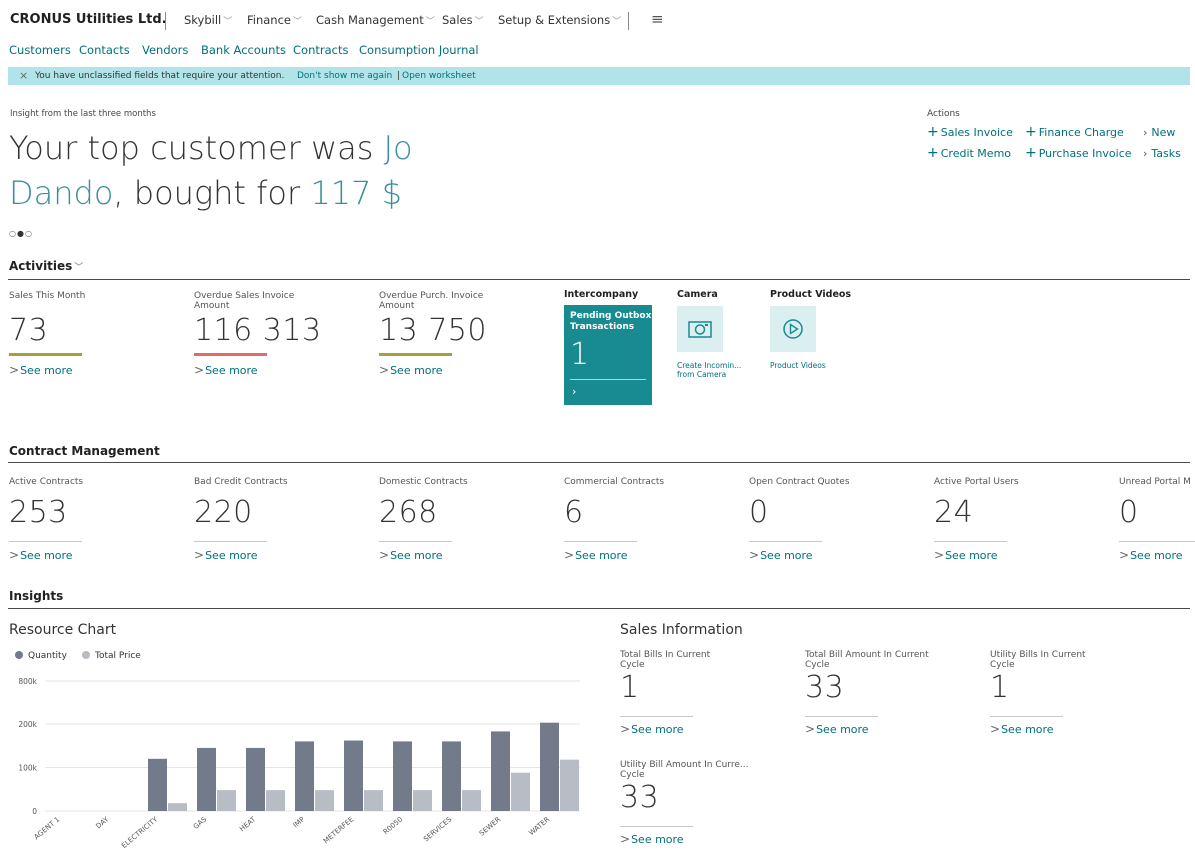 This screenshot has width=1195, height=852. What do you see at coordinates (419, 50) in the screenshot?
I see `subnav-consumption-journal: Consumption Journal` at bounding box center [419, 50].